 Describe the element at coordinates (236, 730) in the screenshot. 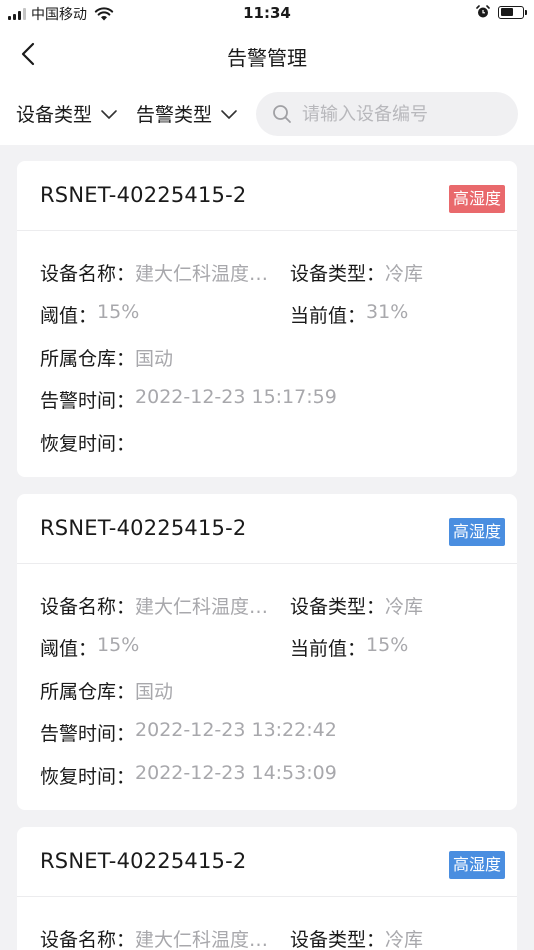

I see `alarm-time-value: 2022-12-23 13:22:42` at that location.